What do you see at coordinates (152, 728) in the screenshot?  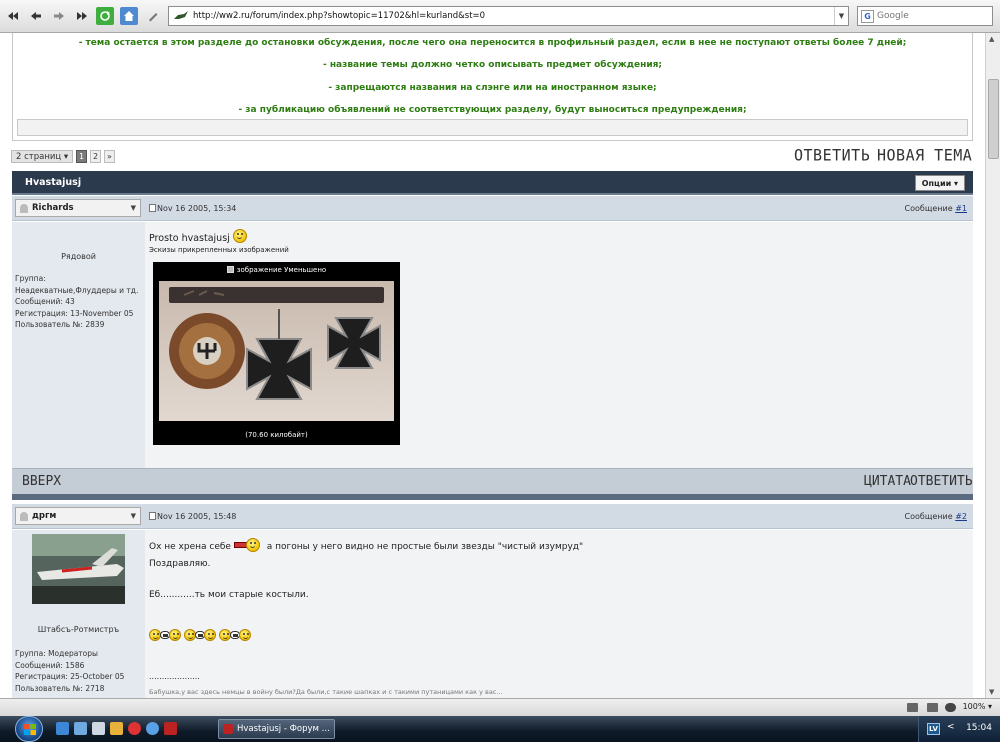 I see `messenger-icon` at bounding box center [152, 728].